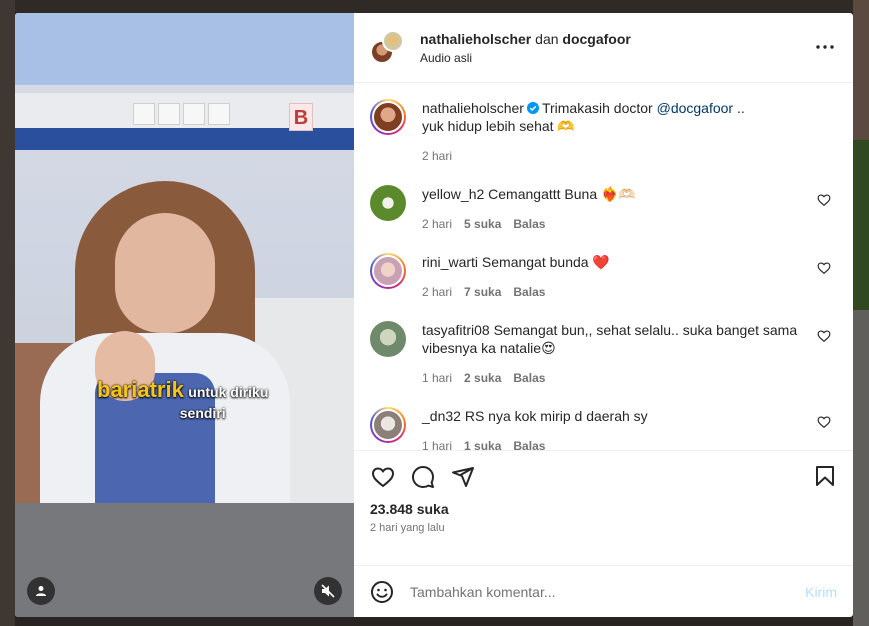  I want to click on video-sign: B, so click(301, 117).